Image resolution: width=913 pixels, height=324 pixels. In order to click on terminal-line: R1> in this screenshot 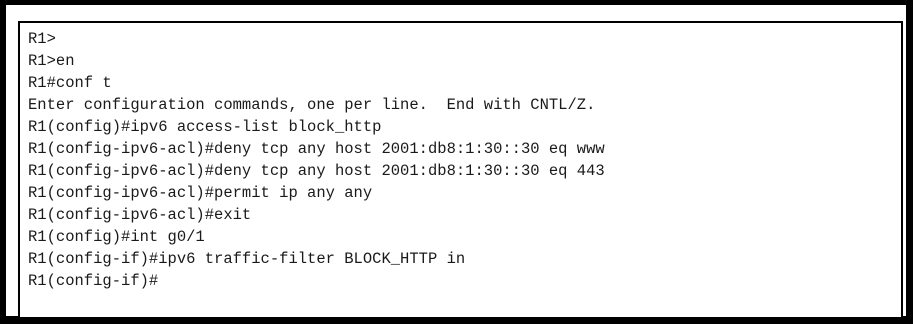, I will do `click(42, 39)`.